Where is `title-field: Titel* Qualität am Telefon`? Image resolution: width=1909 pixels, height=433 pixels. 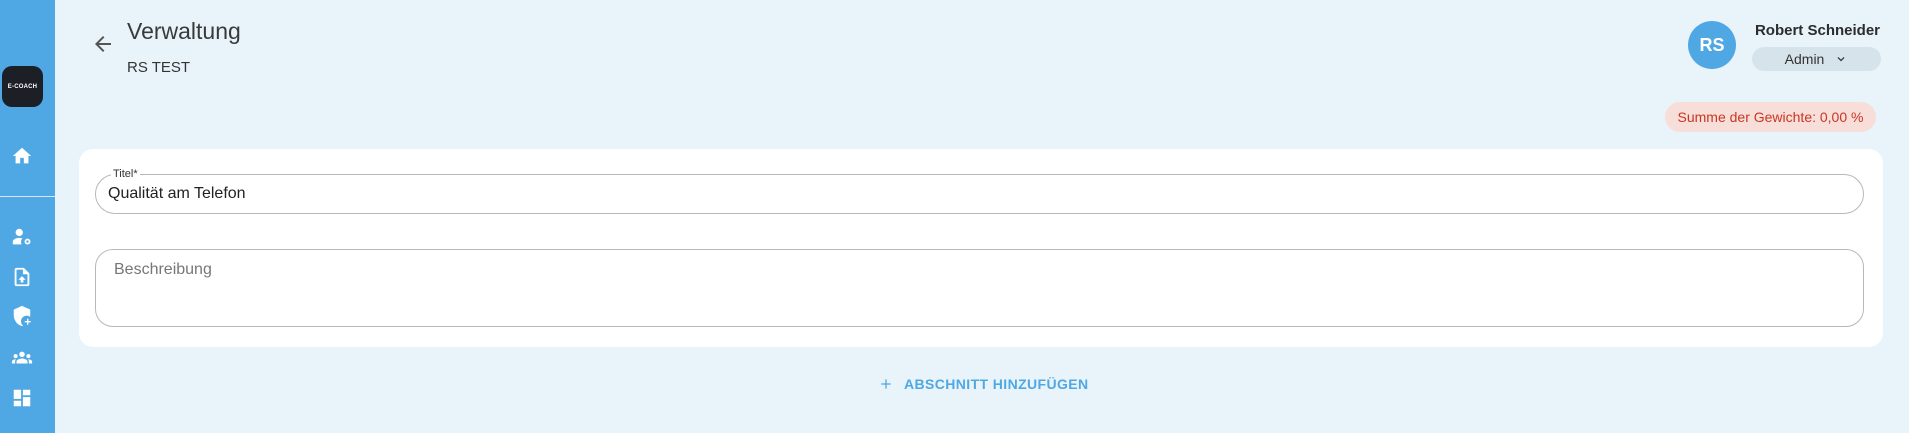 title-field: Titel* Qualität am Telefon is located at coordinates (979, 191).